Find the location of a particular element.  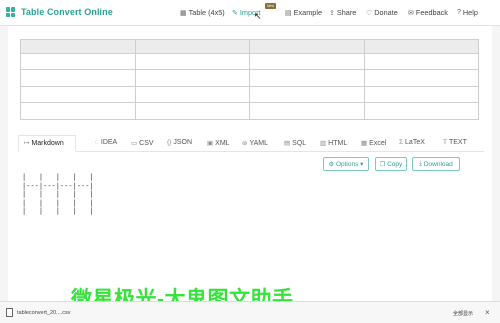

show-all-button: 全部显示 is located at coordinates (463, 313).